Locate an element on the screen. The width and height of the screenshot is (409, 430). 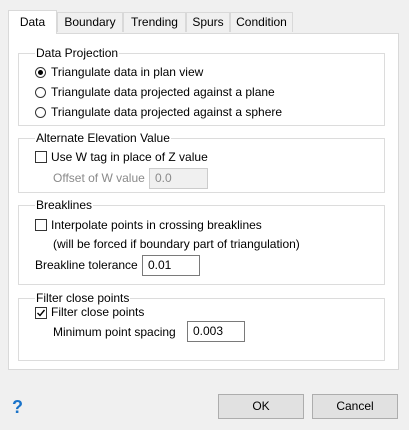
filter-close-points-label: Filter close points is located at coordinates (97, 312).